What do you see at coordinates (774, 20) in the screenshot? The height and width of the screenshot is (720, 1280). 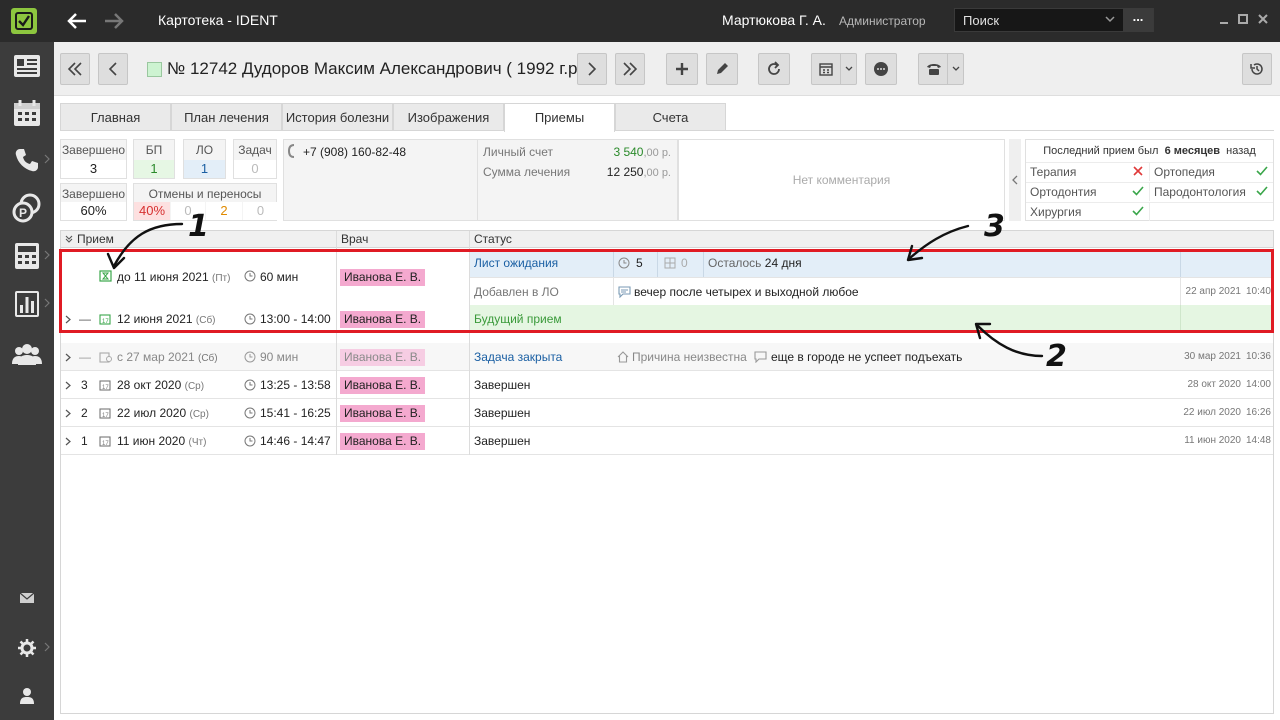 I see `current-user: Мартюкова Г. А.` at bounding box center [774, 20].